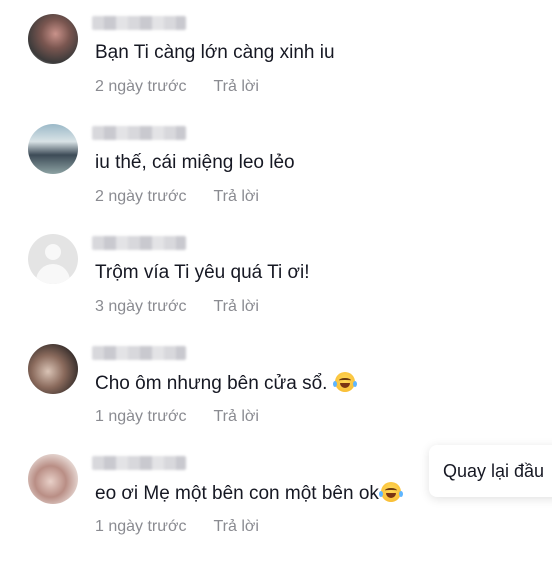 The image size is (552, 564). What do you see at coordinates (237, 493) in the screenshot?
I see `comment-text: eo ơi Mẹ một bên con một bên ok` at bounding box center [237, 493].